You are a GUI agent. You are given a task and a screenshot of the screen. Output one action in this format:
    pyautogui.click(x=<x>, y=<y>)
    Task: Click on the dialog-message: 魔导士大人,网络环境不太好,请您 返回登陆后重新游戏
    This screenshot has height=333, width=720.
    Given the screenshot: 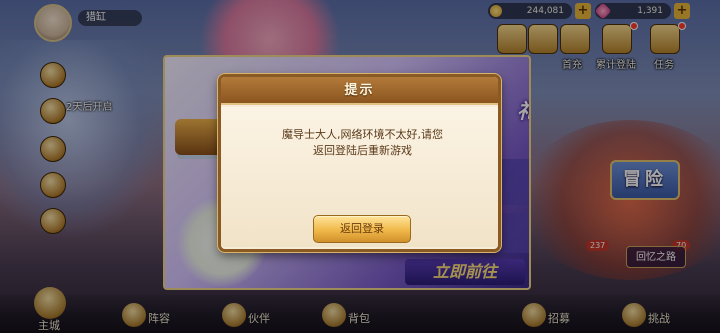 What is the action you would take?
    pyautogui.click(x=362, y=143)
    